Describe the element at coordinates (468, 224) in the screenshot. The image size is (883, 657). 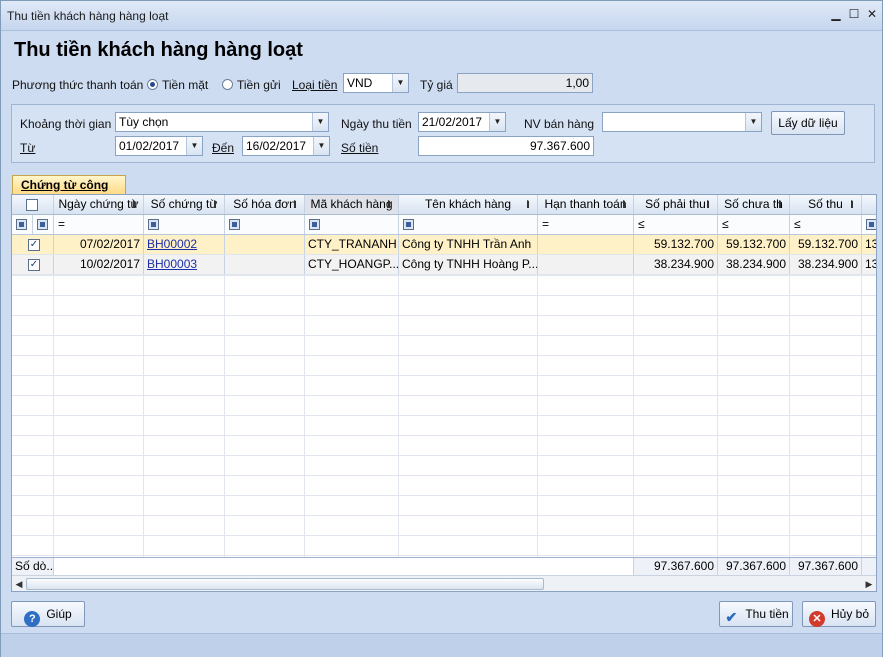
I see `filter-customer-name` at that location.